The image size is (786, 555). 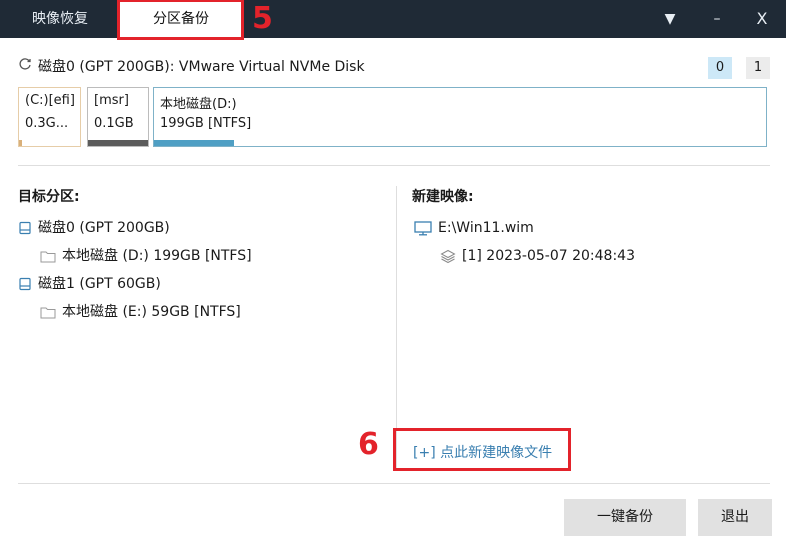 What do you see at coordinates (762, 19) in the screenshot?
I see `close-button: X` at bounding box center [762, 19].